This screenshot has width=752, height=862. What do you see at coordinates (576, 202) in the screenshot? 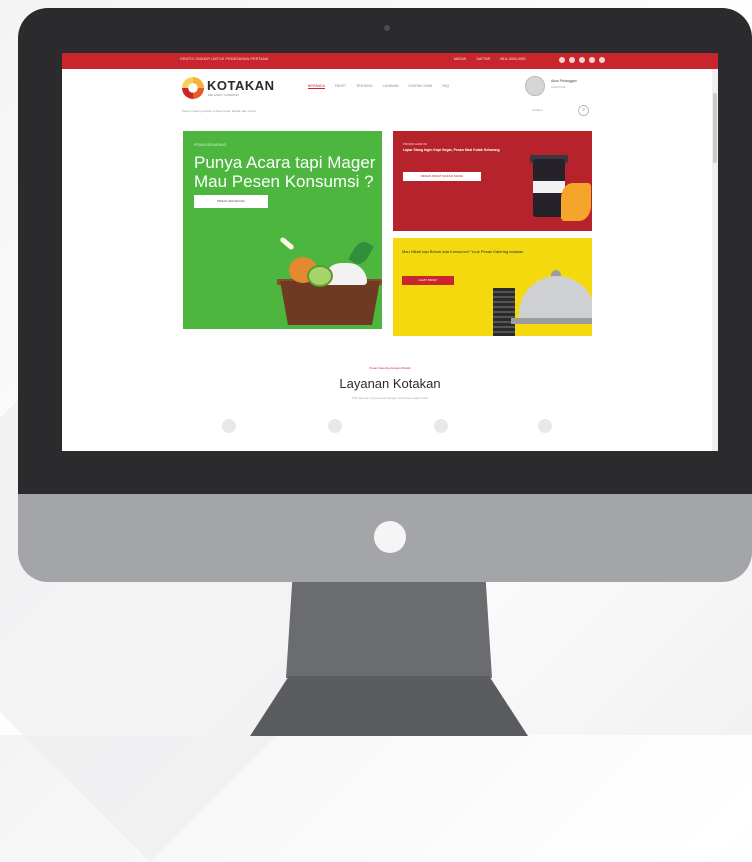
I see `fries-illustration` at bounding box center [576, 202].